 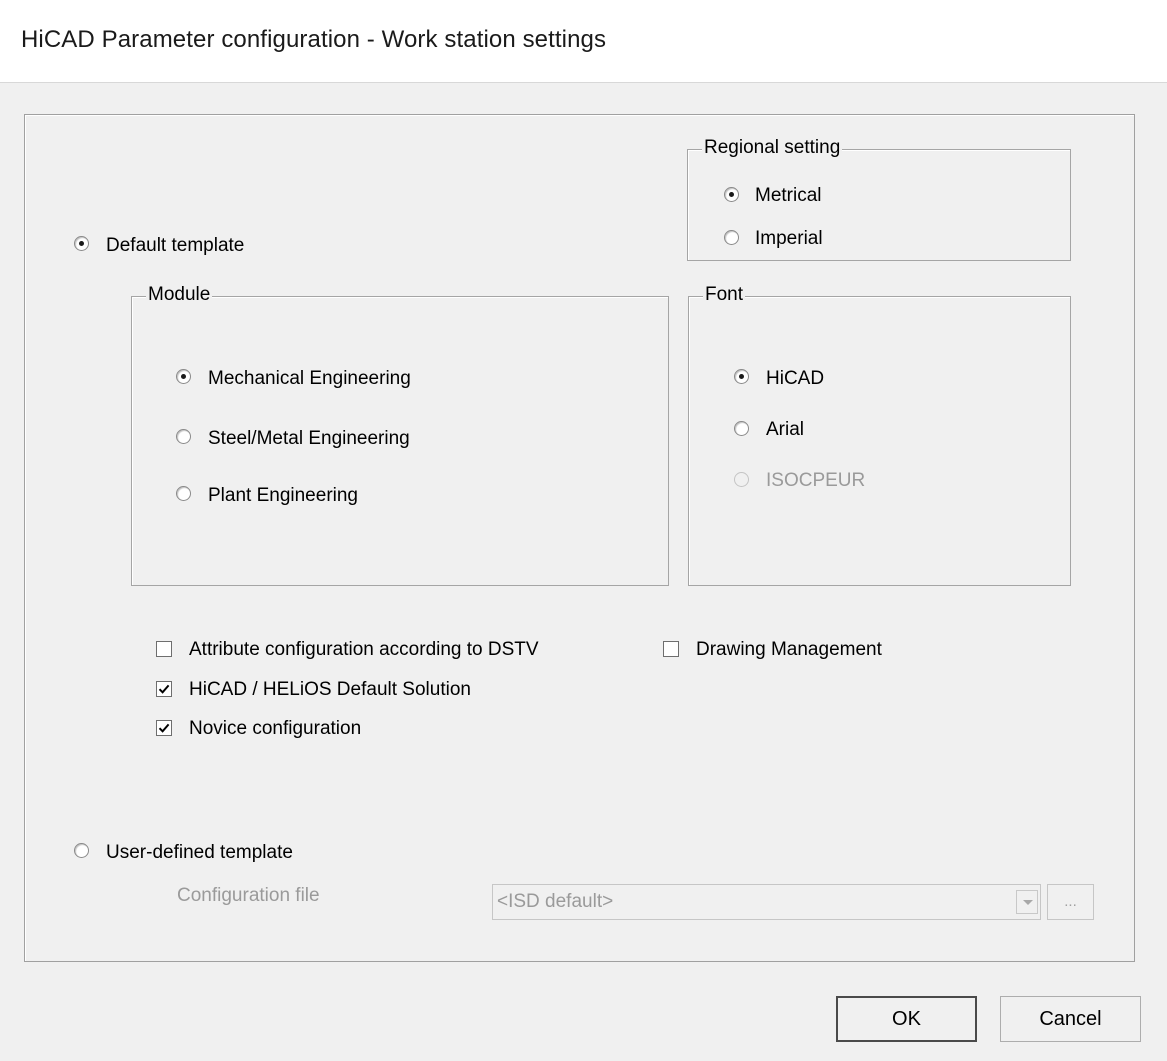 What do you see at coordinates (183, 436) in the screenshot?
I see `steel-metal-engineering-radio` at bounding box center [183, 436].